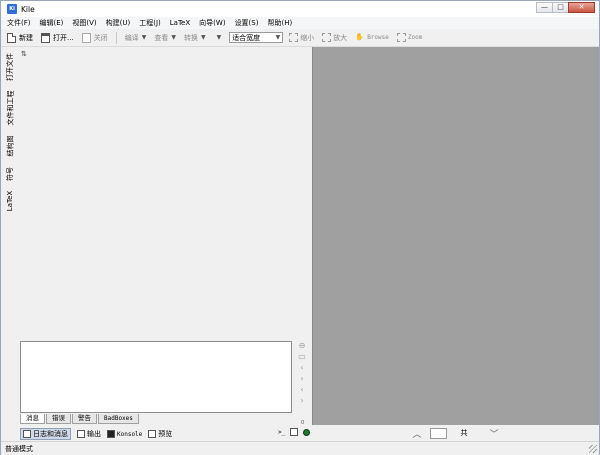  I want to click on hand-icon: ✋, so click(359, 36).